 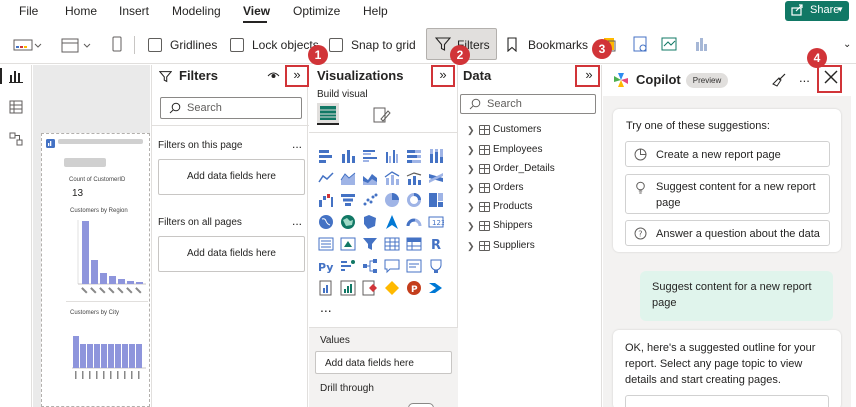 What do you see at coordinates (383, 362) in the screenshot?
I see `values-drop-well: Add data fields here` at bounding box center [383, 362].